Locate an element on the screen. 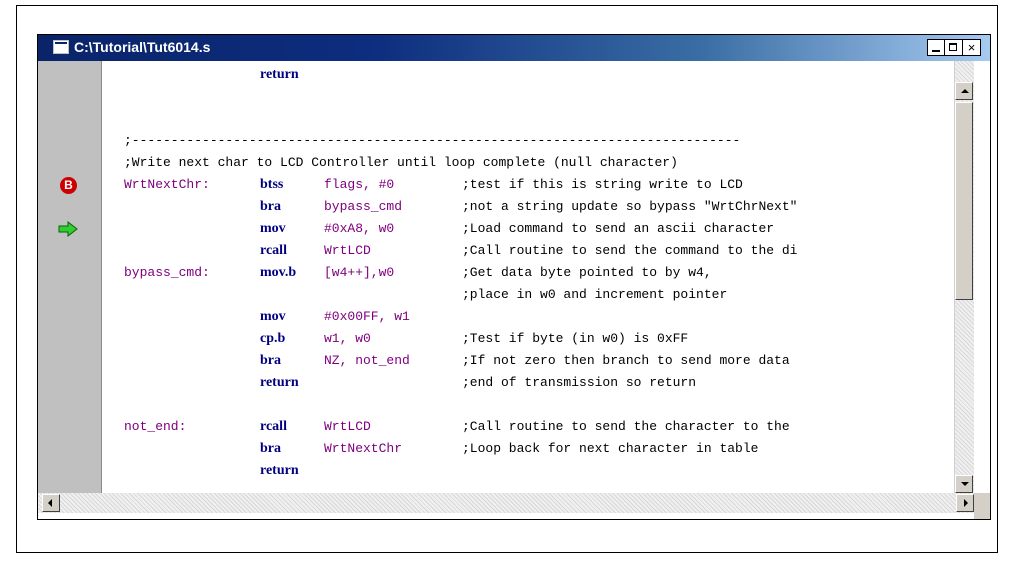 The width and height of the screenshot is (1016, 566). code-operands: w1, w0 is located at coordinates (347, 338).